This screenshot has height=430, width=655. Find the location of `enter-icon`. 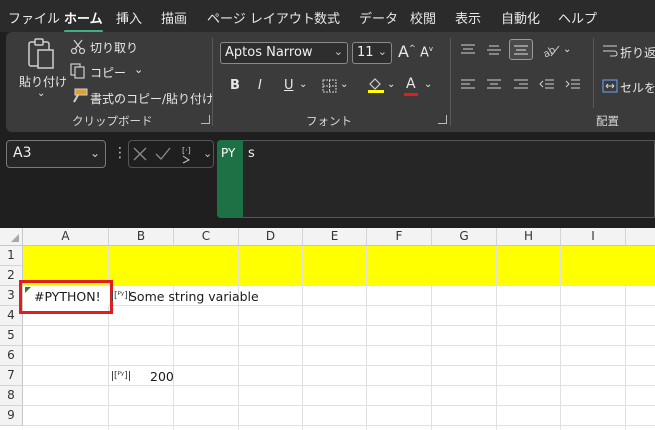

enter-icon is located at coordinates (163, 154).